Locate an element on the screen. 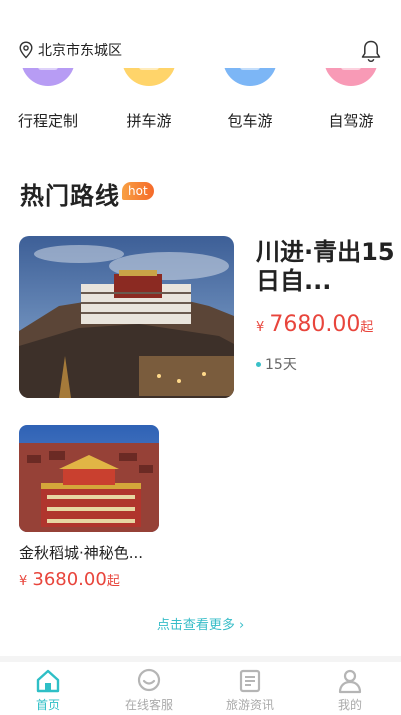  tab-home: 首页 is located at coordinates (49, 691).